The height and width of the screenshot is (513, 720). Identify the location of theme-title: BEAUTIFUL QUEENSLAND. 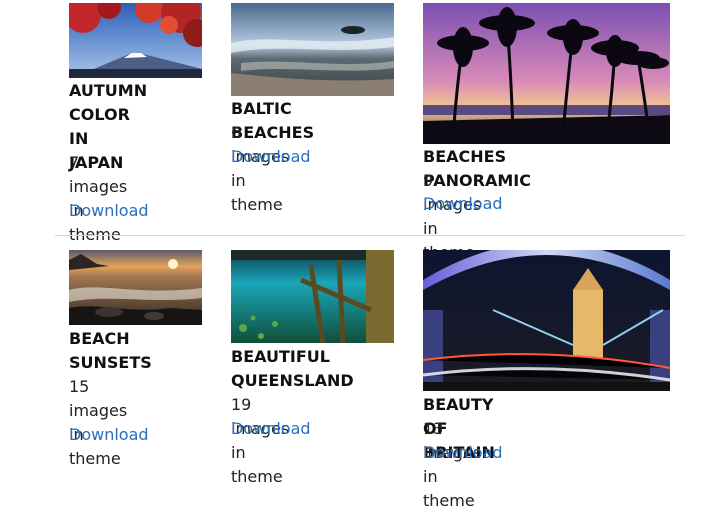
(292, 369).